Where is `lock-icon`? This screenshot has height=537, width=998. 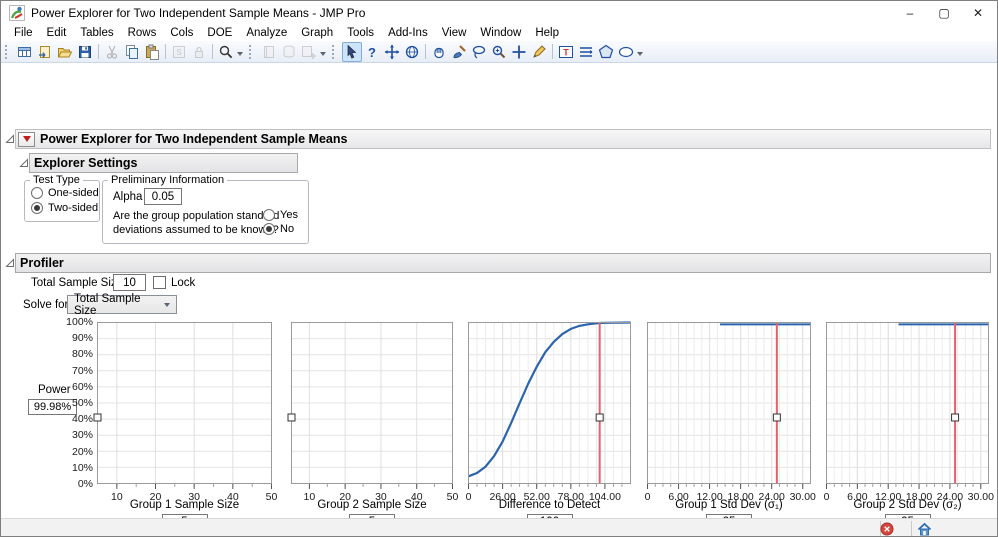
lock-icon is located at coordinates (199, 52).